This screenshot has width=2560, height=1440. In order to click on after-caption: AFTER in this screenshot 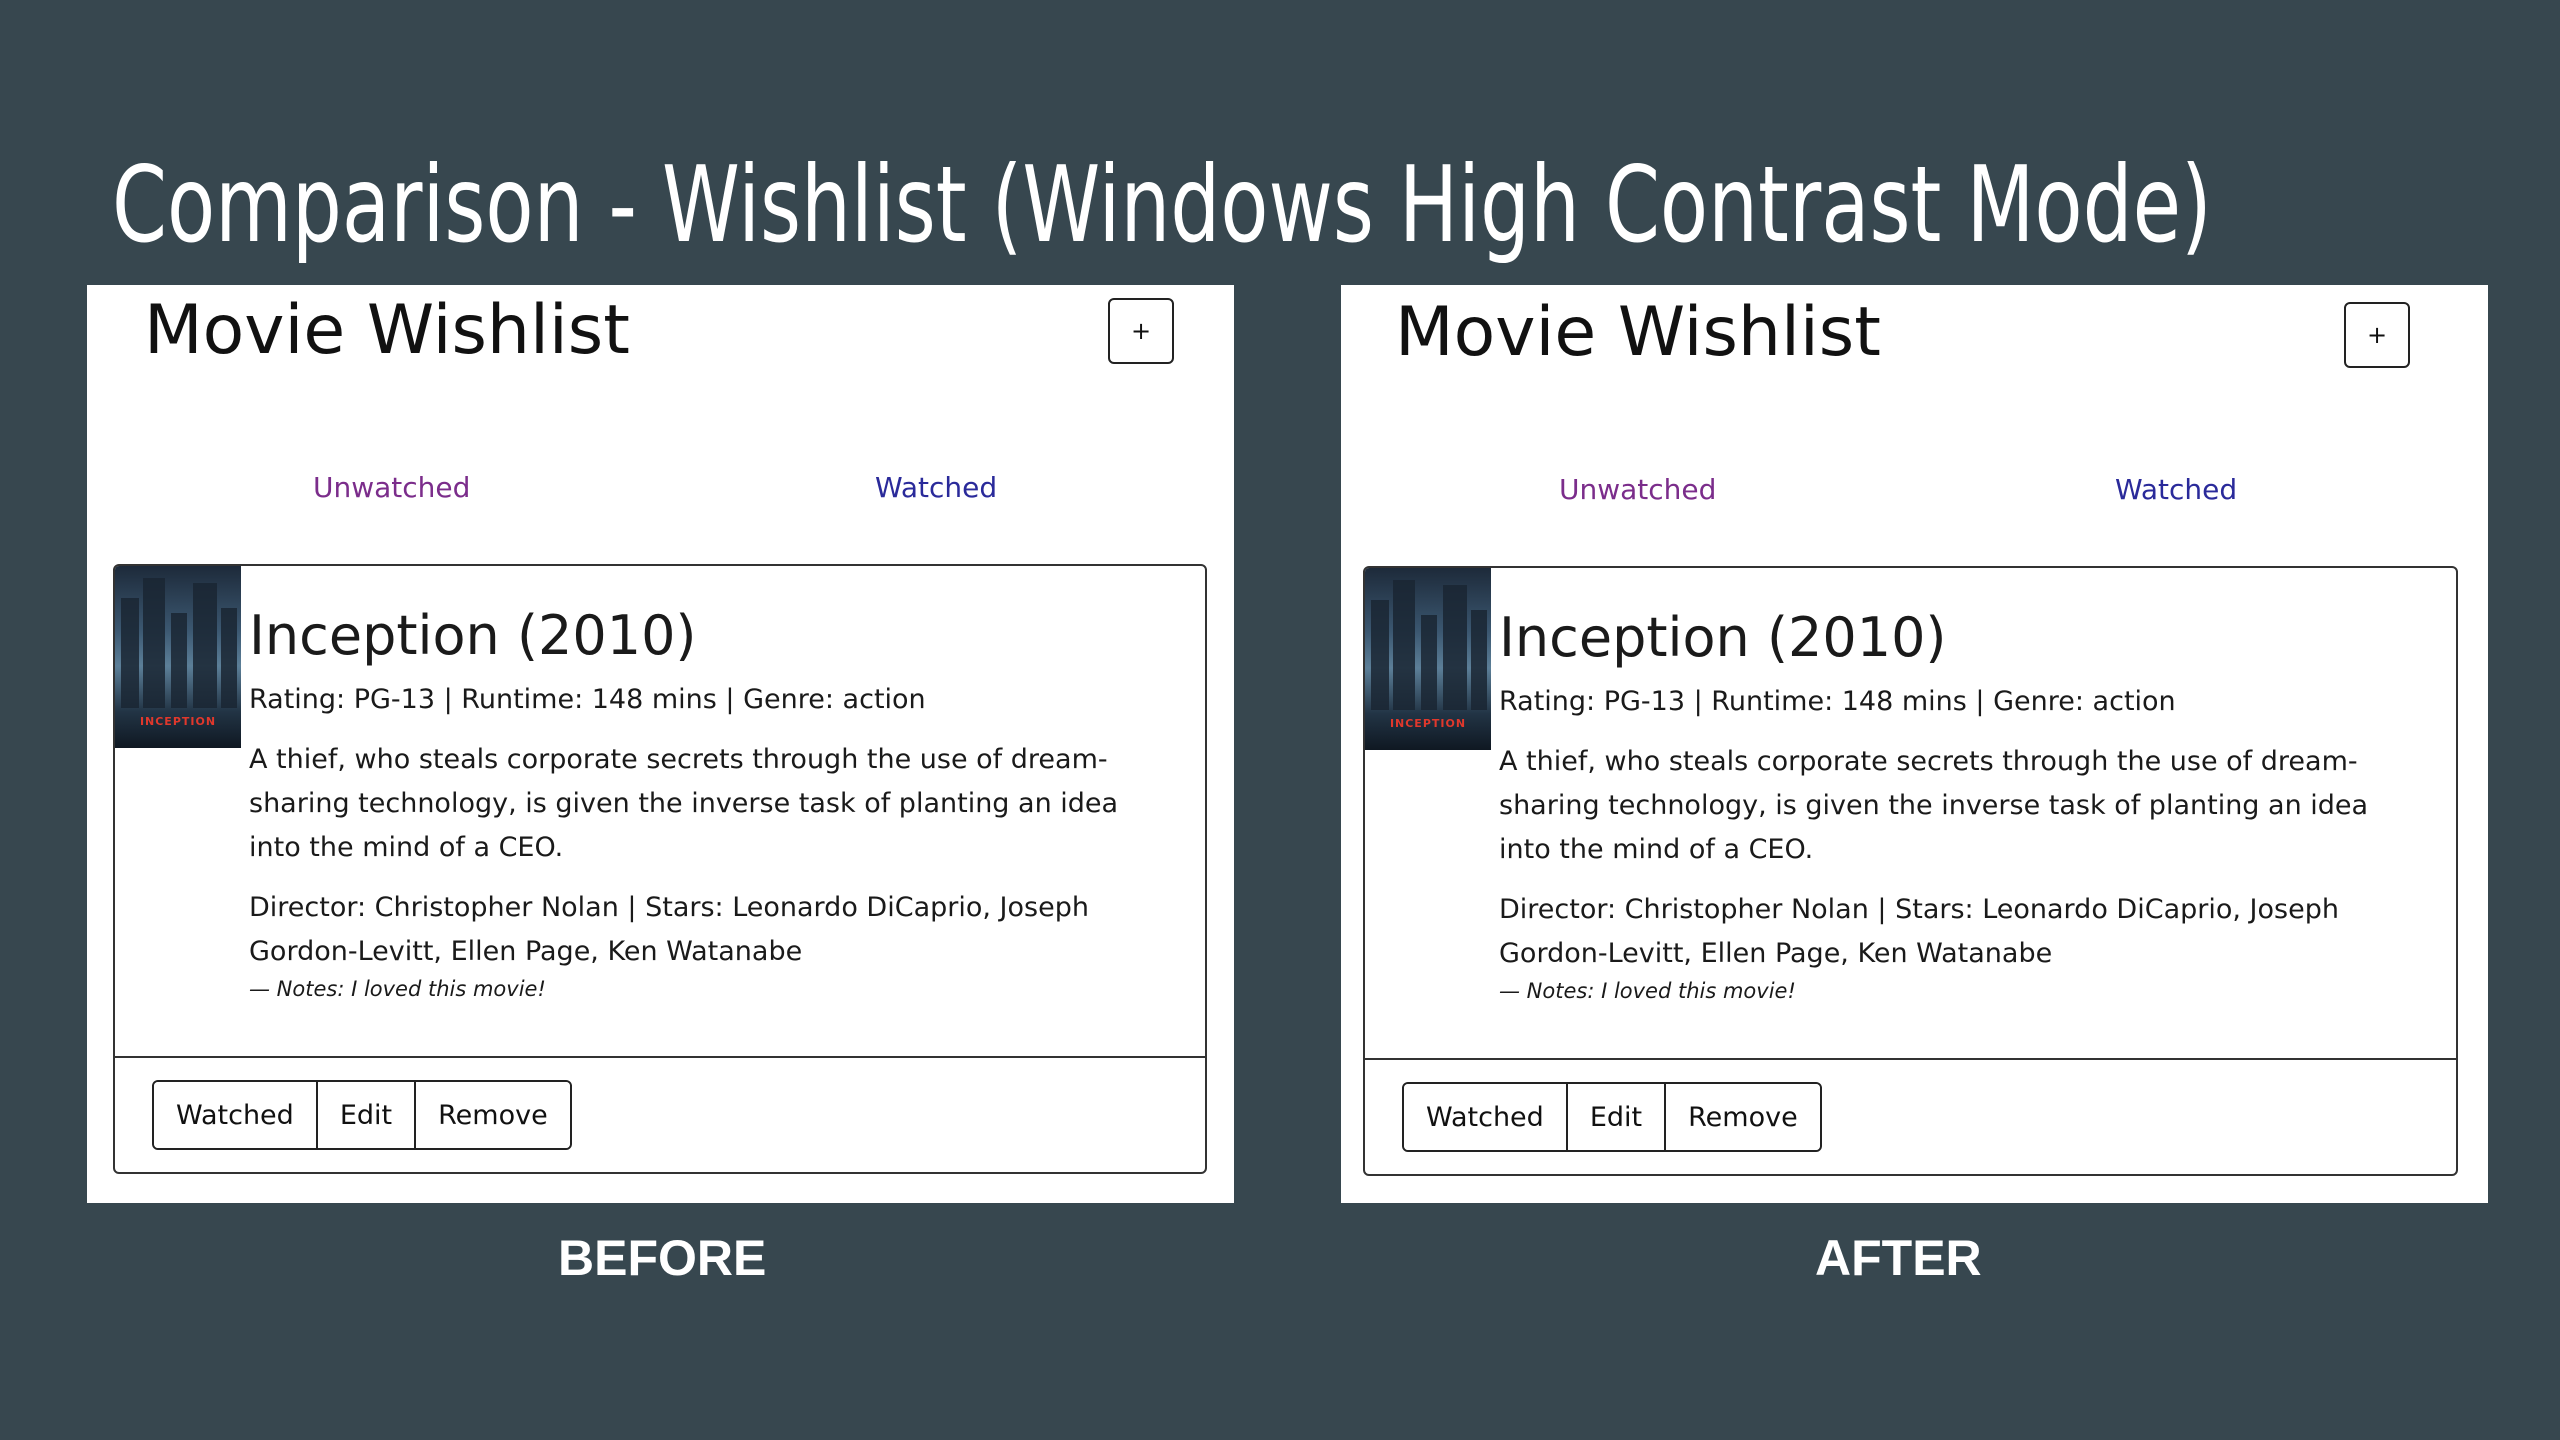, I will do `click(1898, 1258)`.